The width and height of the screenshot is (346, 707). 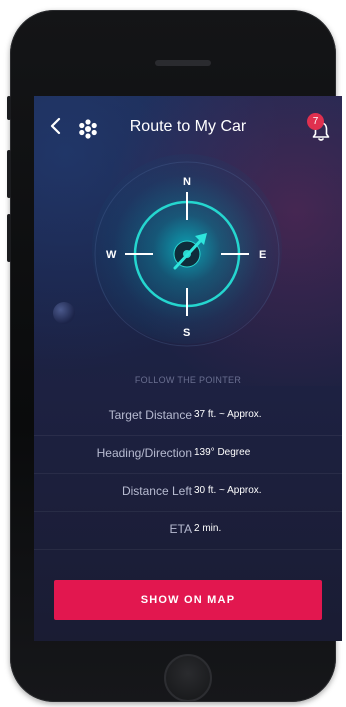 I want to click on instruction-label: FOLLOW THE POINTER, so click(x=188, y=380).